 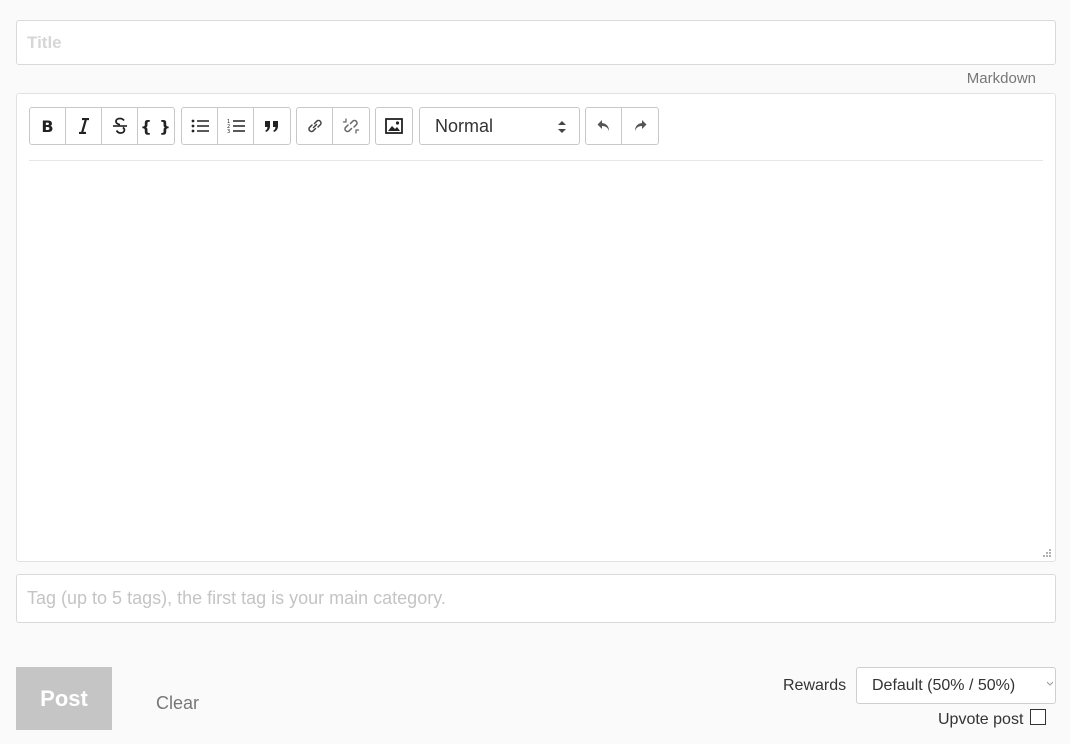 I want to click on clear-button: Clear, so click(x=177, y=703).